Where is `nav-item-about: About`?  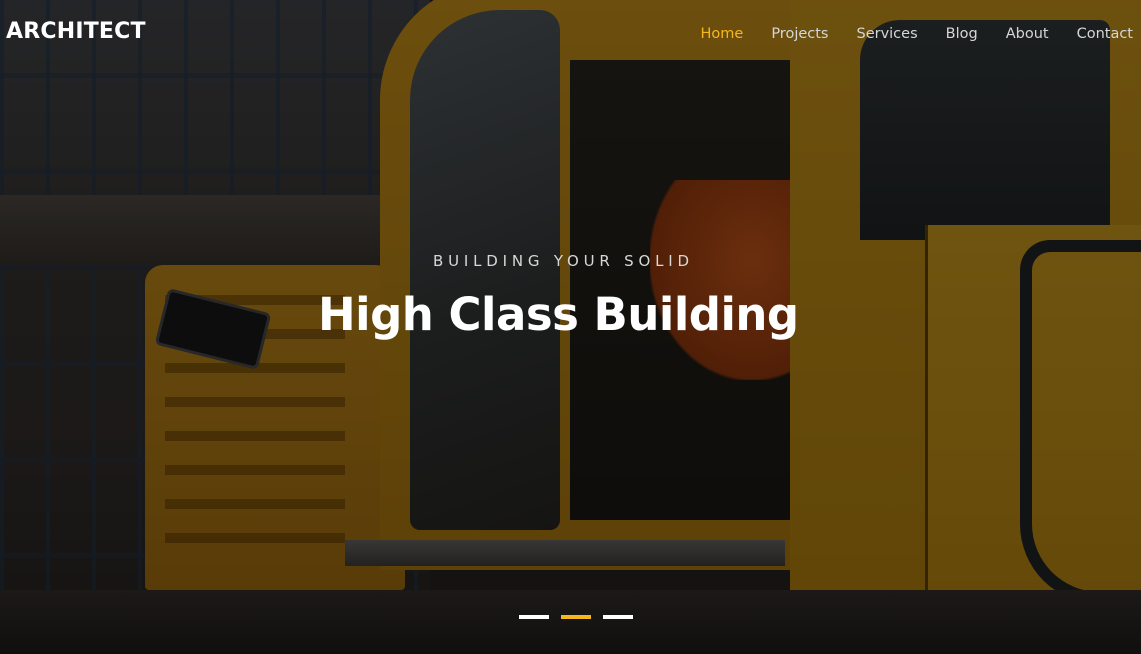
nav-item-about: About is located at coordinates (1027, 34).